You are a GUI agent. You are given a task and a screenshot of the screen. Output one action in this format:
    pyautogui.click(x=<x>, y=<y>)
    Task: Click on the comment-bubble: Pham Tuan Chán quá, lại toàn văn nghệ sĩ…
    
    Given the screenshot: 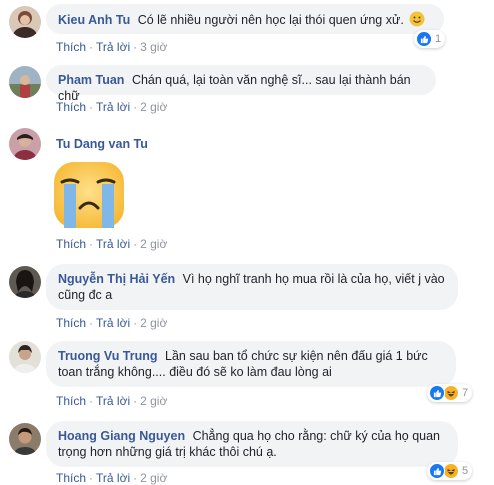 What is the action you would take?
    pyautogui.click(x=241, y=84)
    